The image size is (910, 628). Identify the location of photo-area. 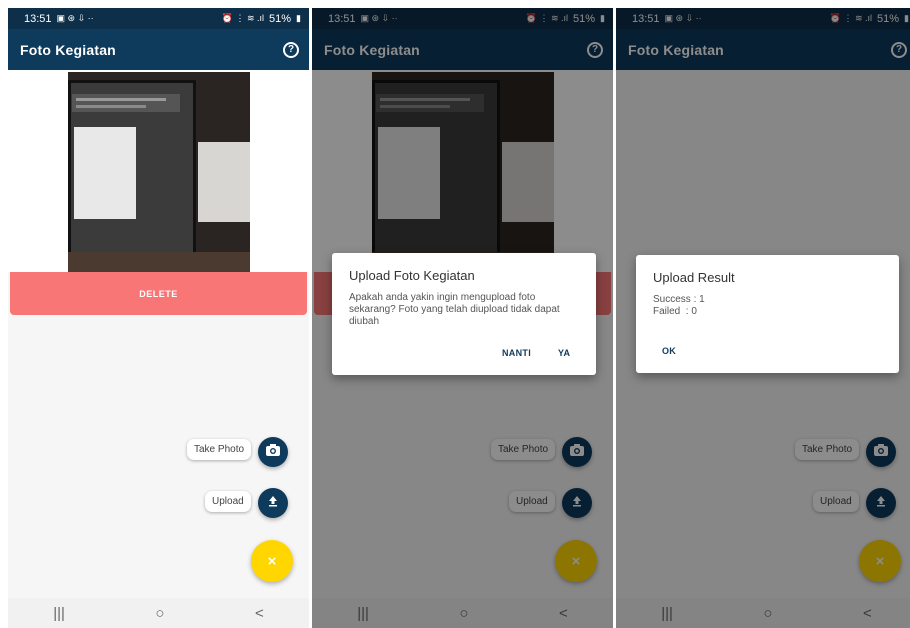
(158, 171).